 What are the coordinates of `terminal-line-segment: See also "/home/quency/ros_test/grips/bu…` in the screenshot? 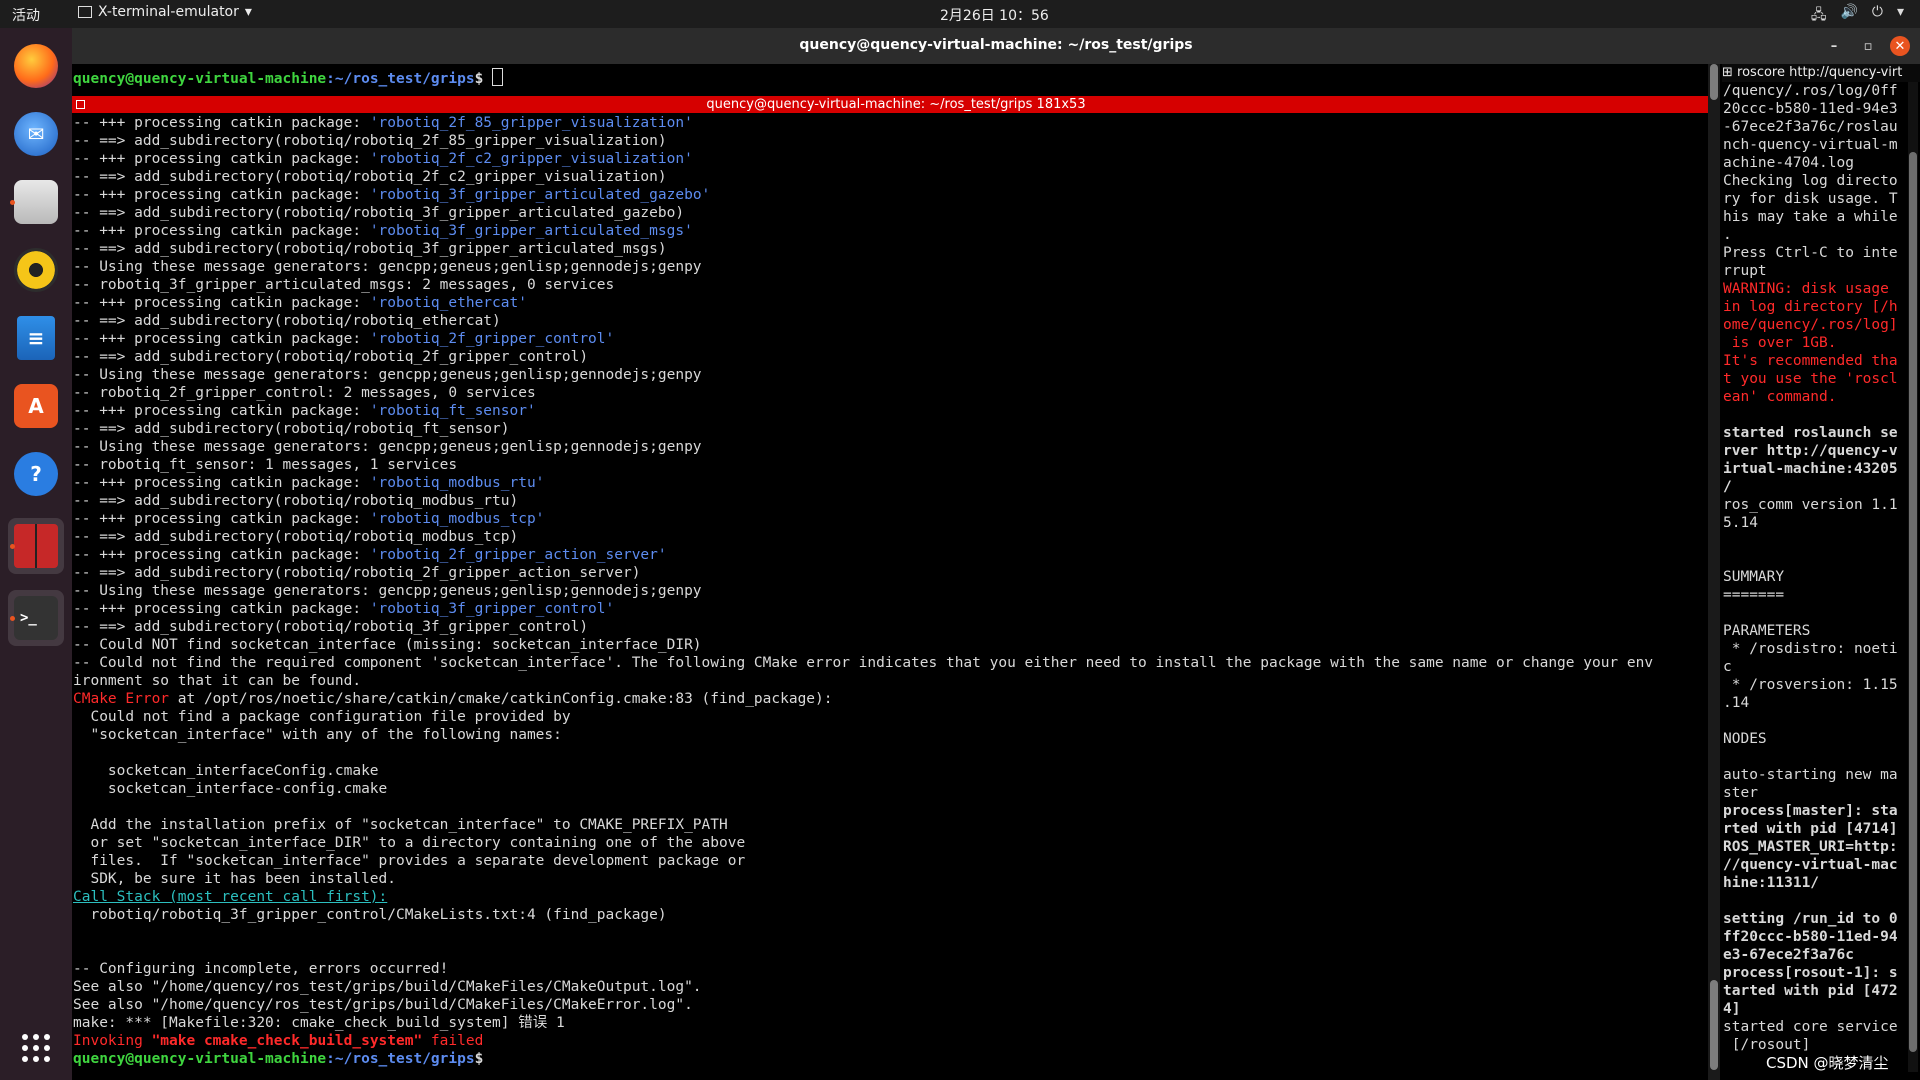 It's located at (383, 1005).